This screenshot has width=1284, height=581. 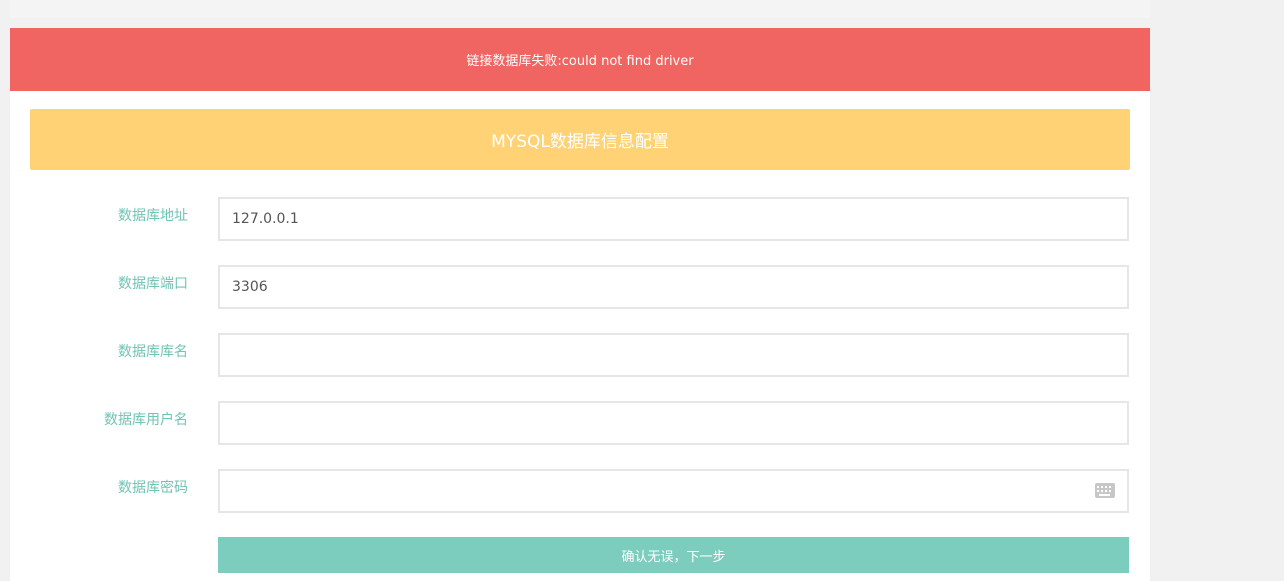 What do you see at coordinates (673, 287) in the screenshot?
I see `port-input` at bounding box center [673, 287].